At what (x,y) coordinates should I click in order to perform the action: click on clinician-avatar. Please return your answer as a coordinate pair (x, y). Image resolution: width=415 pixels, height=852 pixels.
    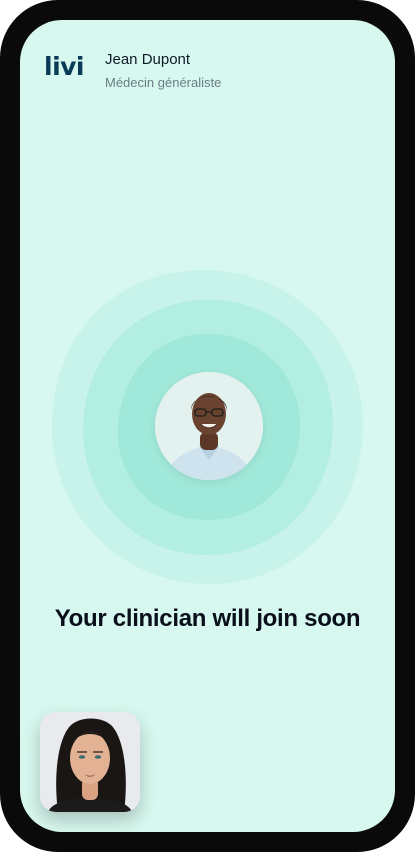
    Looking at the image, I should click on (209, 426).